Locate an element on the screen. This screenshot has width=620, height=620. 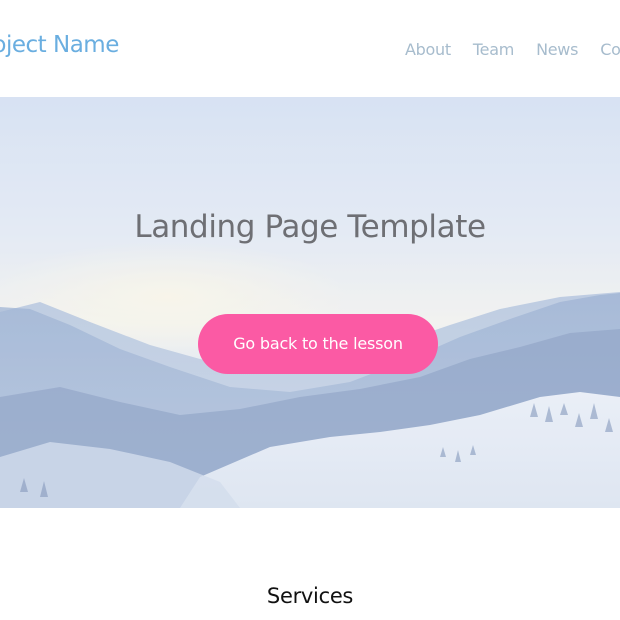
hero-title: Landing Page Template is located at coordinates (310, 227).